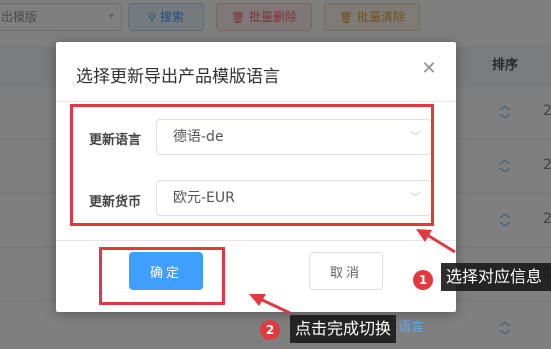  Describe the element at coordinates (178, 77) in the screenshot. I see `dialog-title: 选择更新导出产品模版语言` at that location.